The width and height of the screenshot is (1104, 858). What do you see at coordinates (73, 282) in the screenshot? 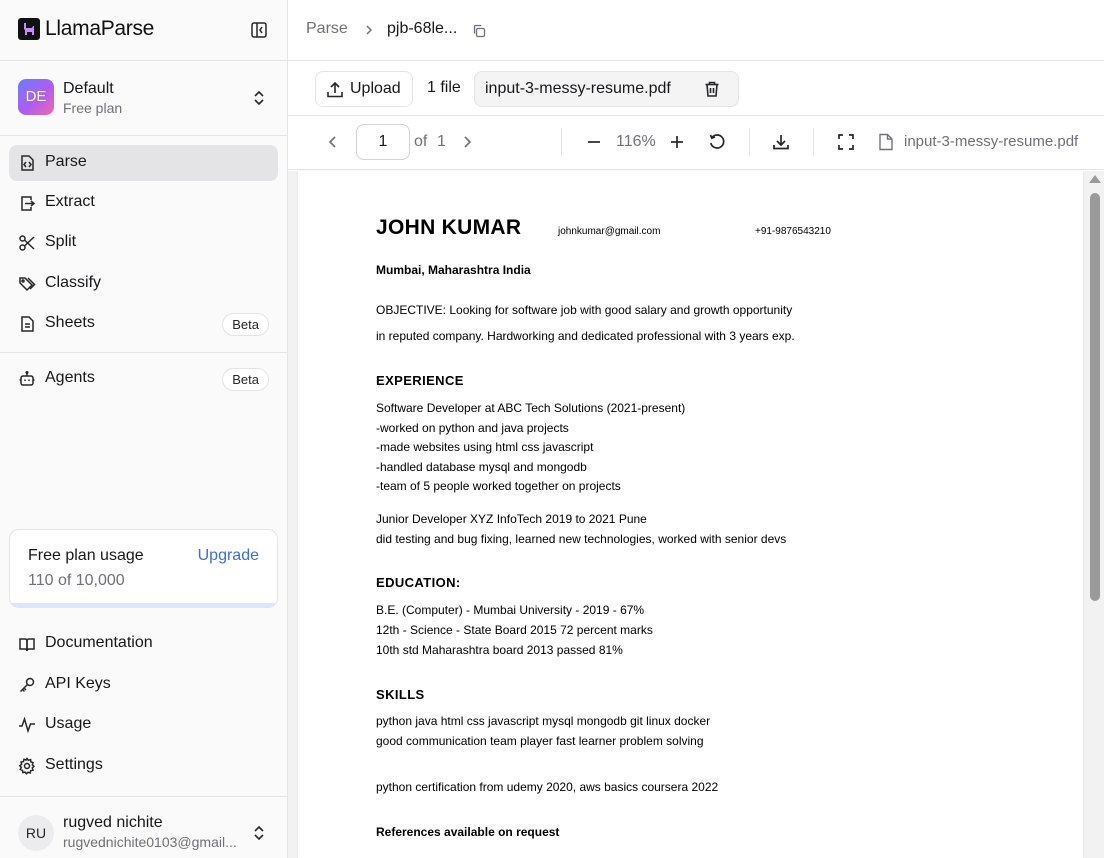
I see `nav-label: Classify` at bounding box center [73, 282].